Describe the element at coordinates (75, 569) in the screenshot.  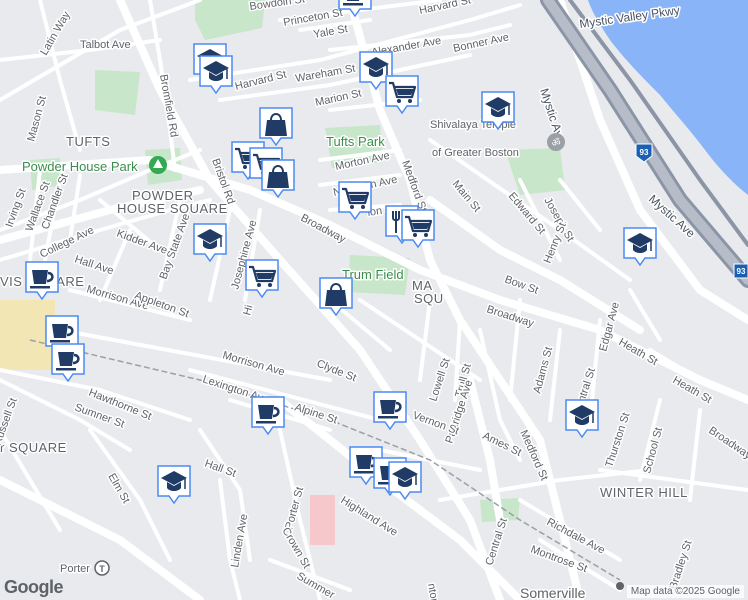
I see `label-porter: Porter` at that location.